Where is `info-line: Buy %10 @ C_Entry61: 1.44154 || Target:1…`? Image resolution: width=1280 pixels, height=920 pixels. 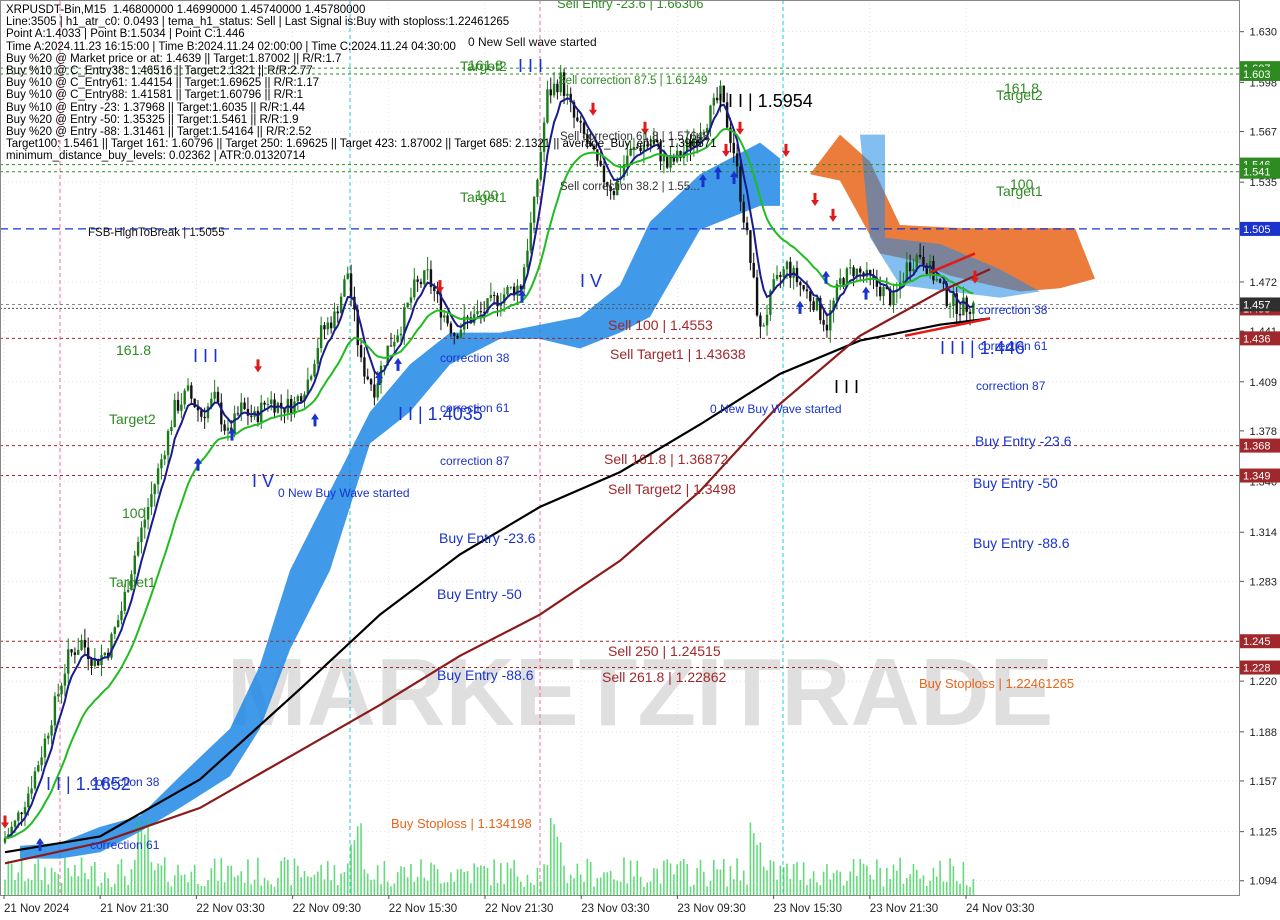
info-line: Buy %10 @ C_Entry61: 1.44154 || Target:1… is located at coordinates (163, 83).